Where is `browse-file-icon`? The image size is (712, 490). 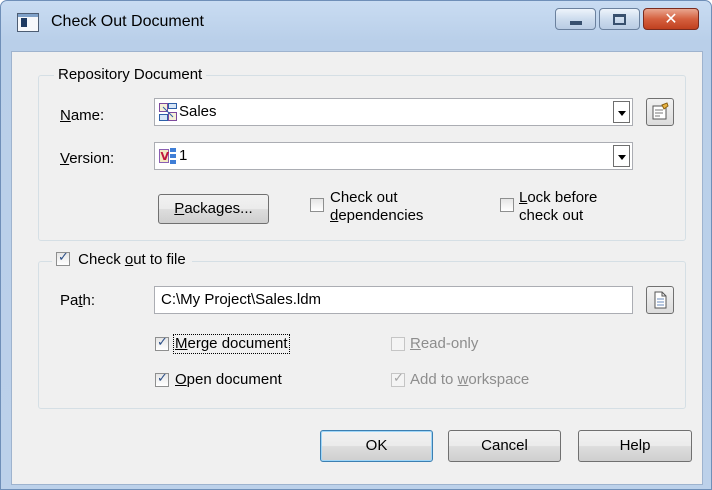 browse-file-icon is located at coordinates (660, 300).